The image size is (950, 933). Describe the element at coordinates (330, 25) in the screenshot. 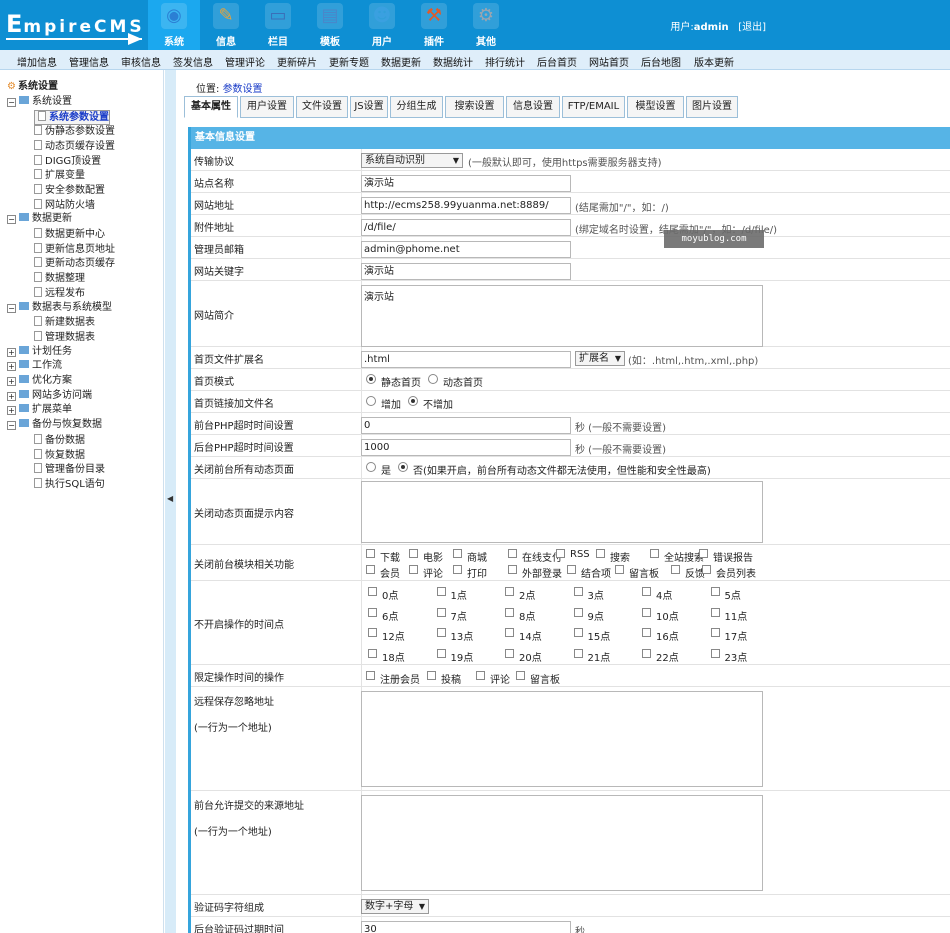

I see `nav-window: ▤ 模板` at that location.